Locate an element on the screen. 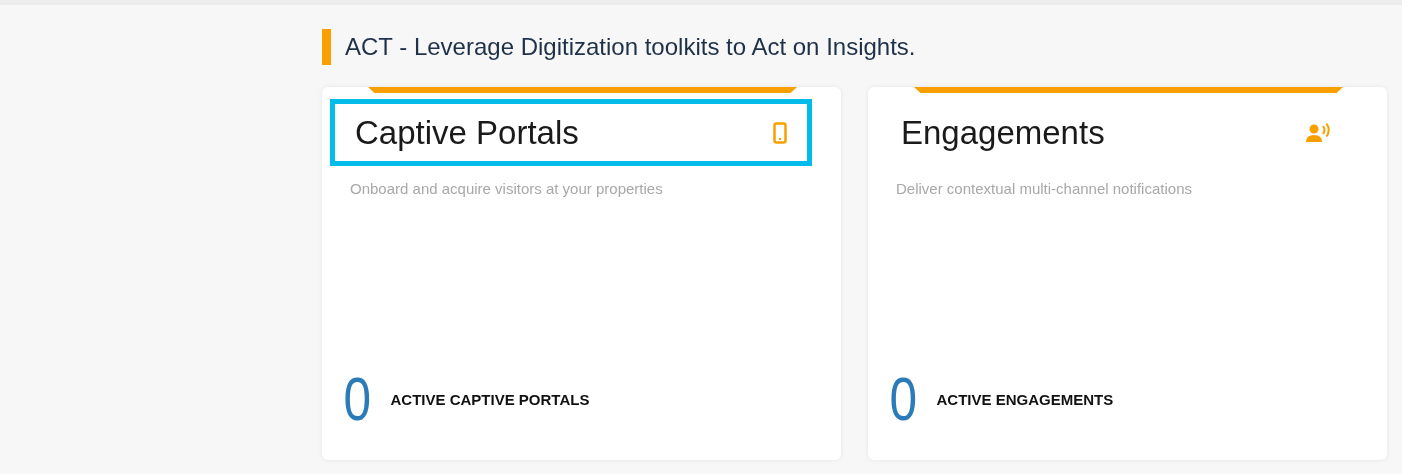  card-description: Onboard and acquire visitors at your properties is located at coordinates (507, 188).